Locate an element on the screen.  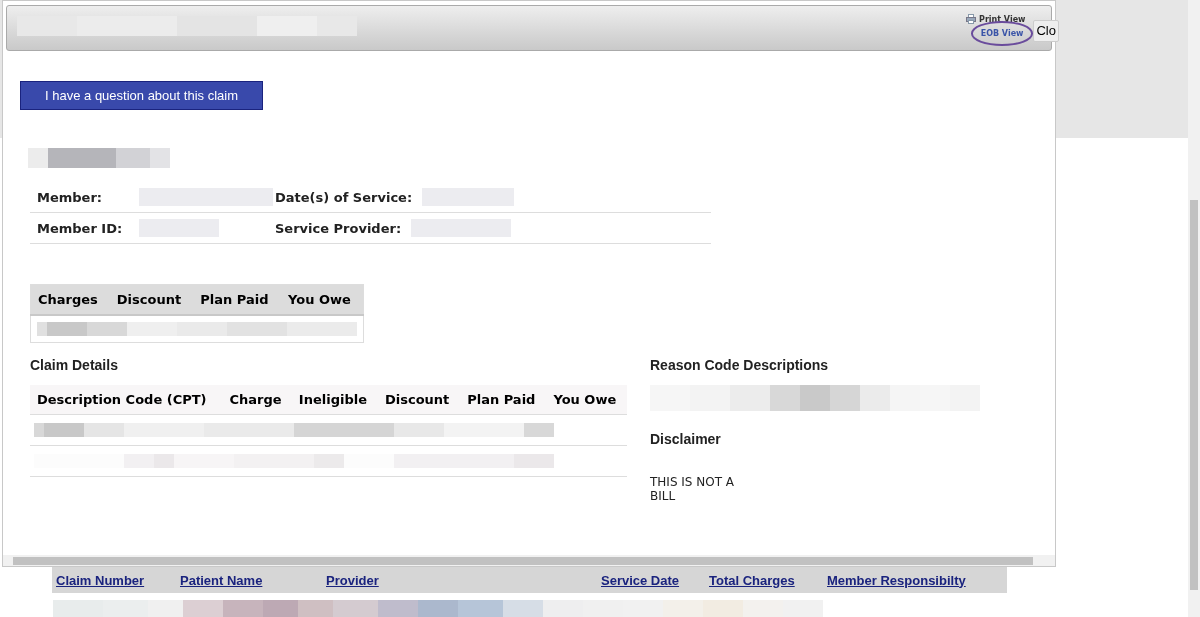
column-sort-link: Service Date is located at coordinates (655, 580).